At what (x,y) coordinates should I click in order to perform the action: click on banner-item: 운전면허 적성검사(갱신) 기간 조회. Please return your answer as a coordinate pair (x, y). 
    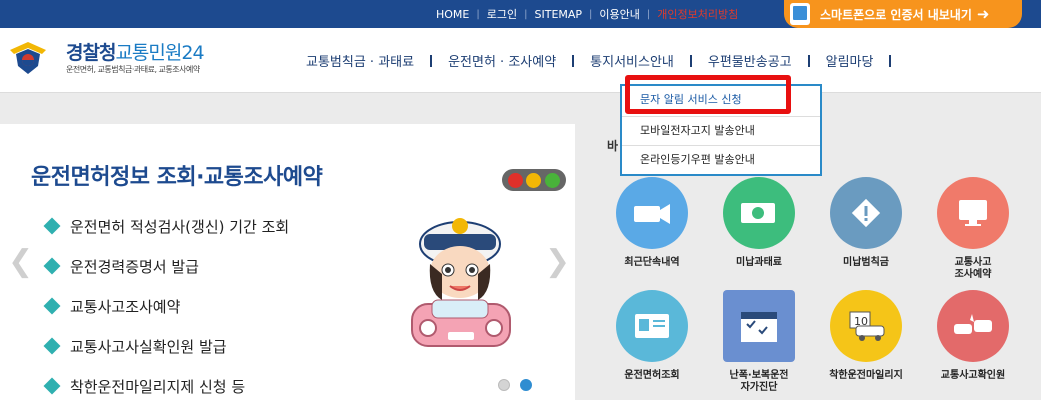
    Looking at the image, I should click on (166, 226).